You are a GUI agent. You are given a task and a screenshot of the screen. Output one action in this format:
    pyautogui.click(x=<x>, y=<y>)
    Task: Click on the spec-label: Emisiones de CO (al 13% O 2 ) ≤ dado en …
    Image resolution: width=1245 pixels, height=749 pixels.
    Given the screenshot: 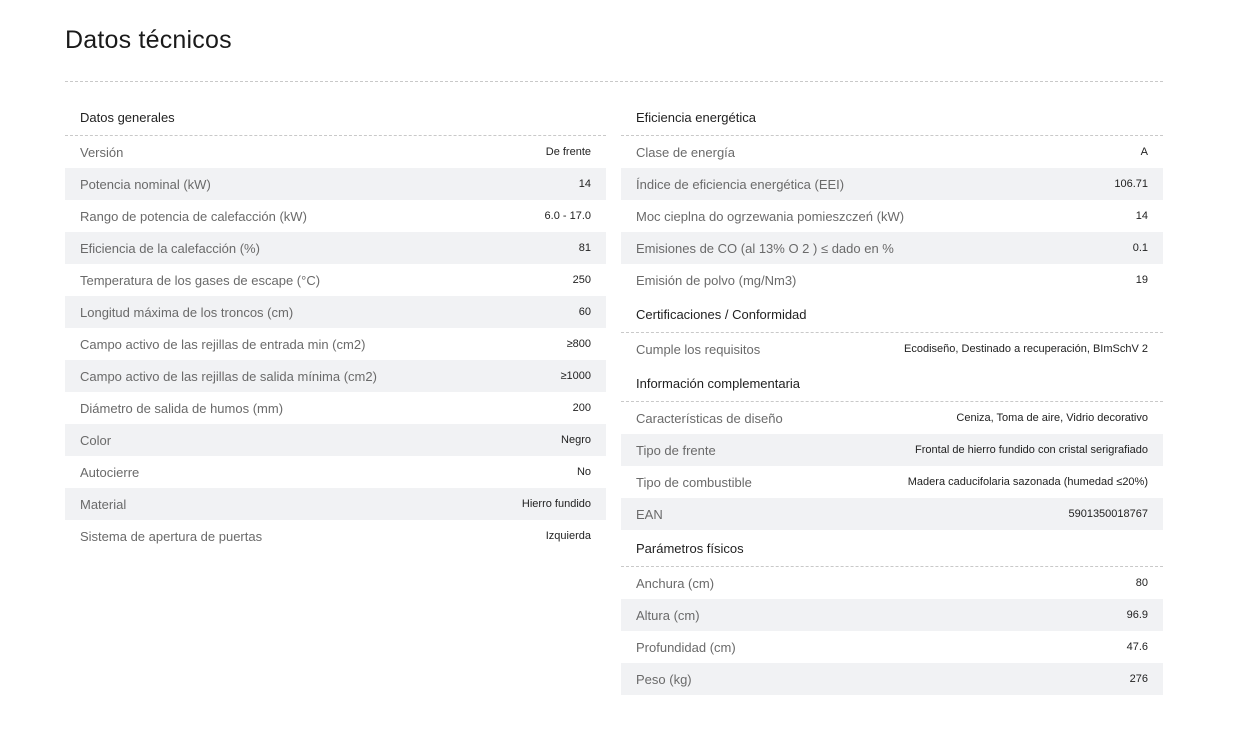 What is the action you would take?
    pyautogui.click(x=765, y=248)
    